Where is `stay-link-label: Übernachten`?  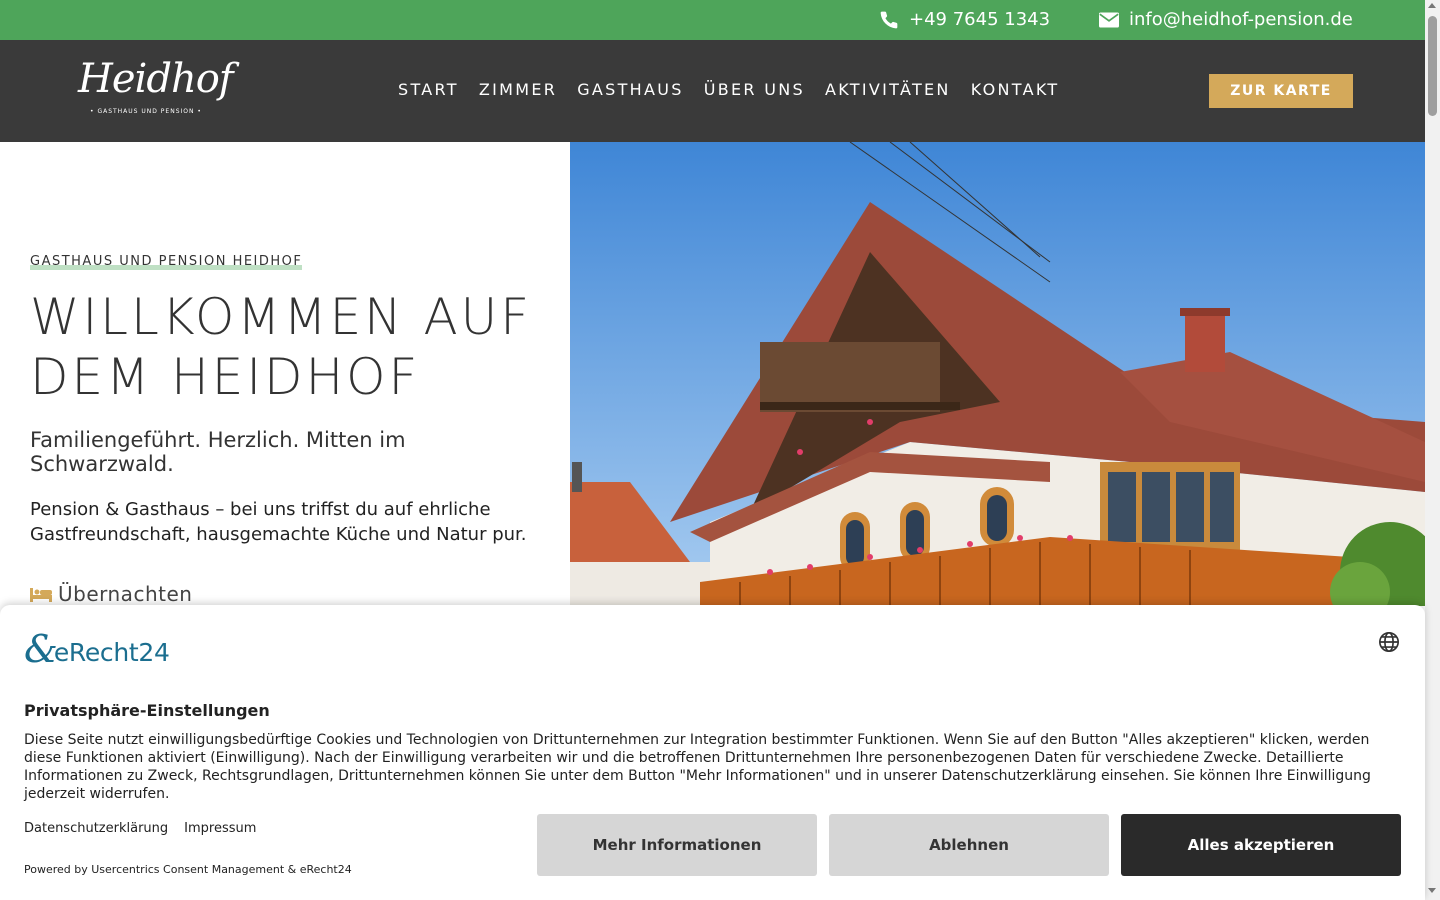 stay-link-label: Übernachten is located at coordinates (125, 594).